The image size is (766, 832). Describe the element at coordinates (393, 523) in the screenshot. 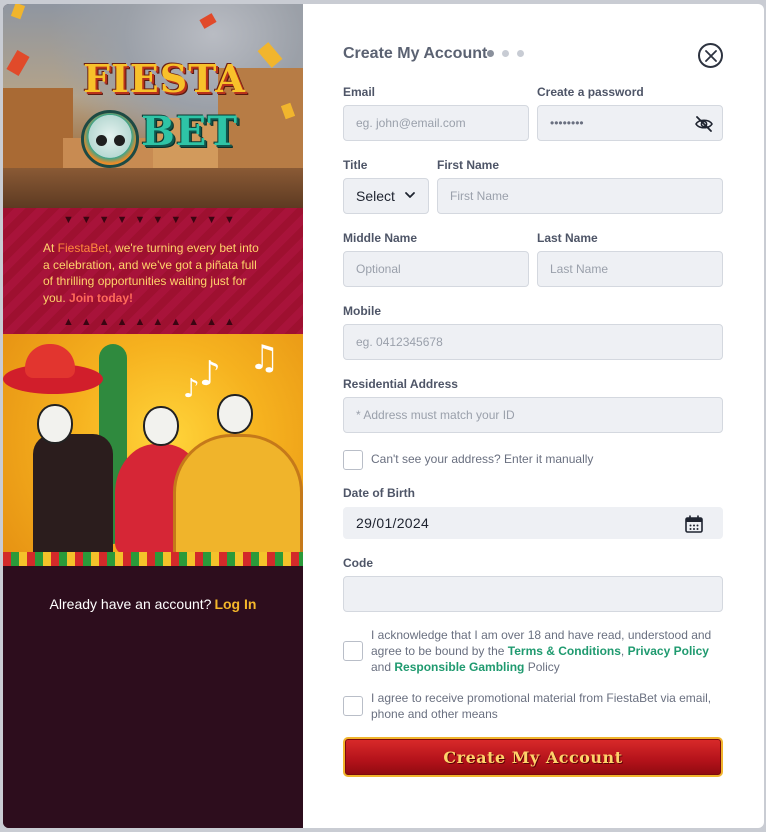

I see `dob-value: 29/01/2024` at that location.